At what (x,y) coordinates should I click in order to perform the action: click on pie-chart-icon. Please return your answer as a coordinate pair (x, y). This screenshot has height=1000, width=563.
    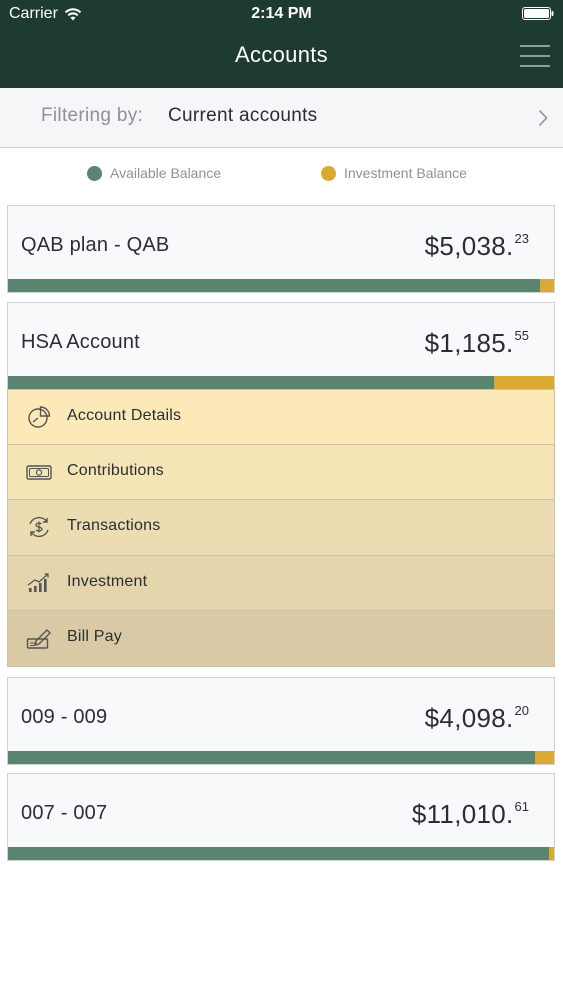
    Looking at the image, I should click on (39, 417).